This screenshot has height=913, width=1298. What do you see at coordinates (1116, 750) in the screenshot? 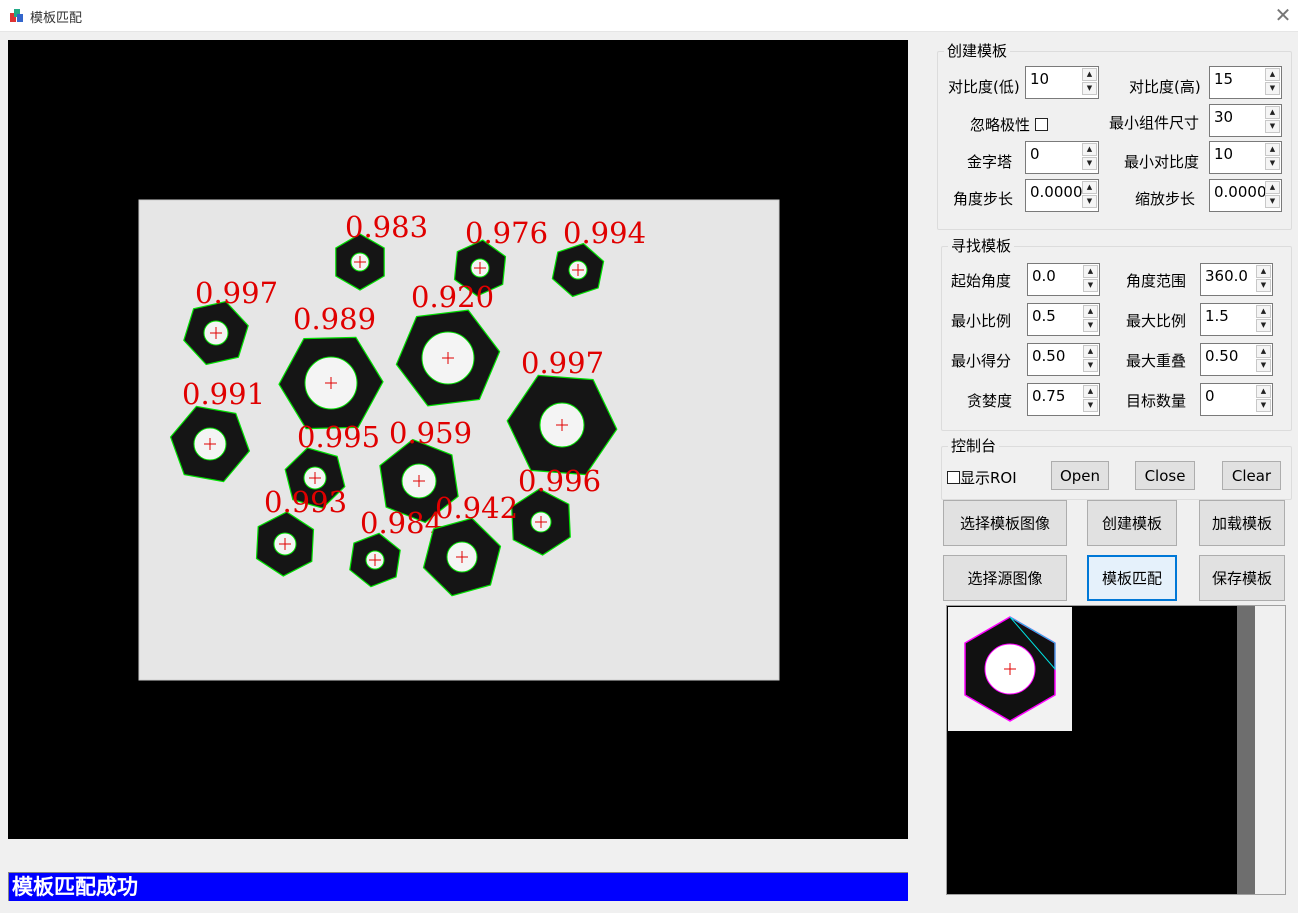
I see `template-preview` at bounding box center [1116, 750].